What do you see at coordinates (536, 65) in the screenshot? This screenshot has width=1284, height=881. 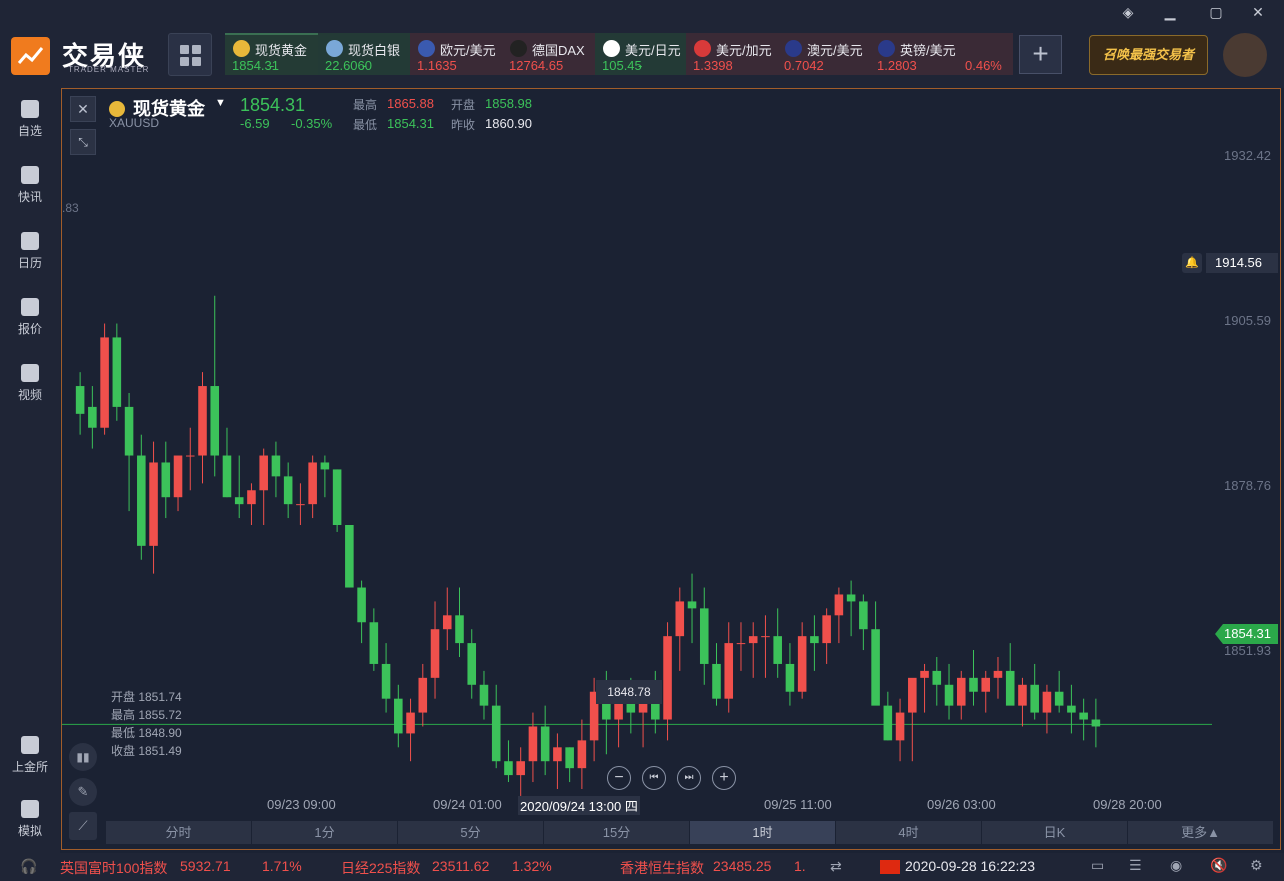 I see `tab-price: 12764.65` at bounding box center [536, 65].